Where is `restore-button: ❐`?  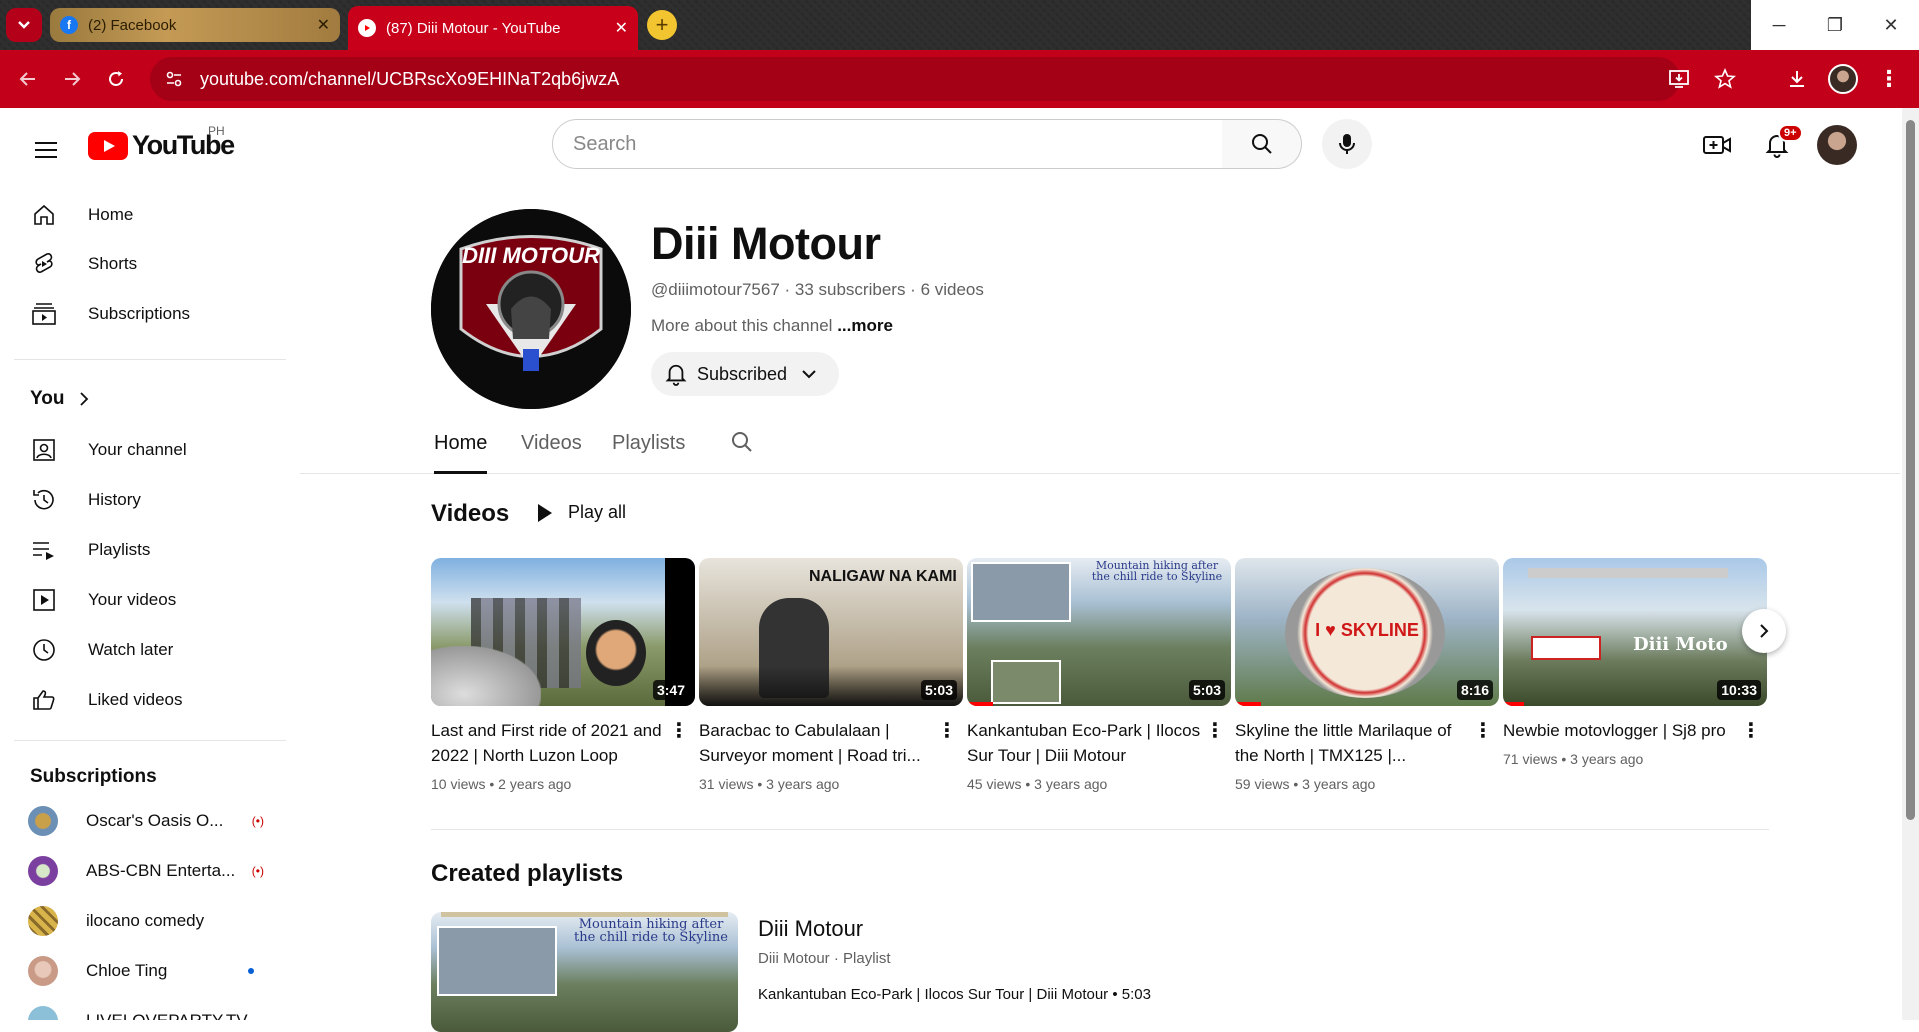 restore-button: ❐ is located at coordinates (1835, 25).